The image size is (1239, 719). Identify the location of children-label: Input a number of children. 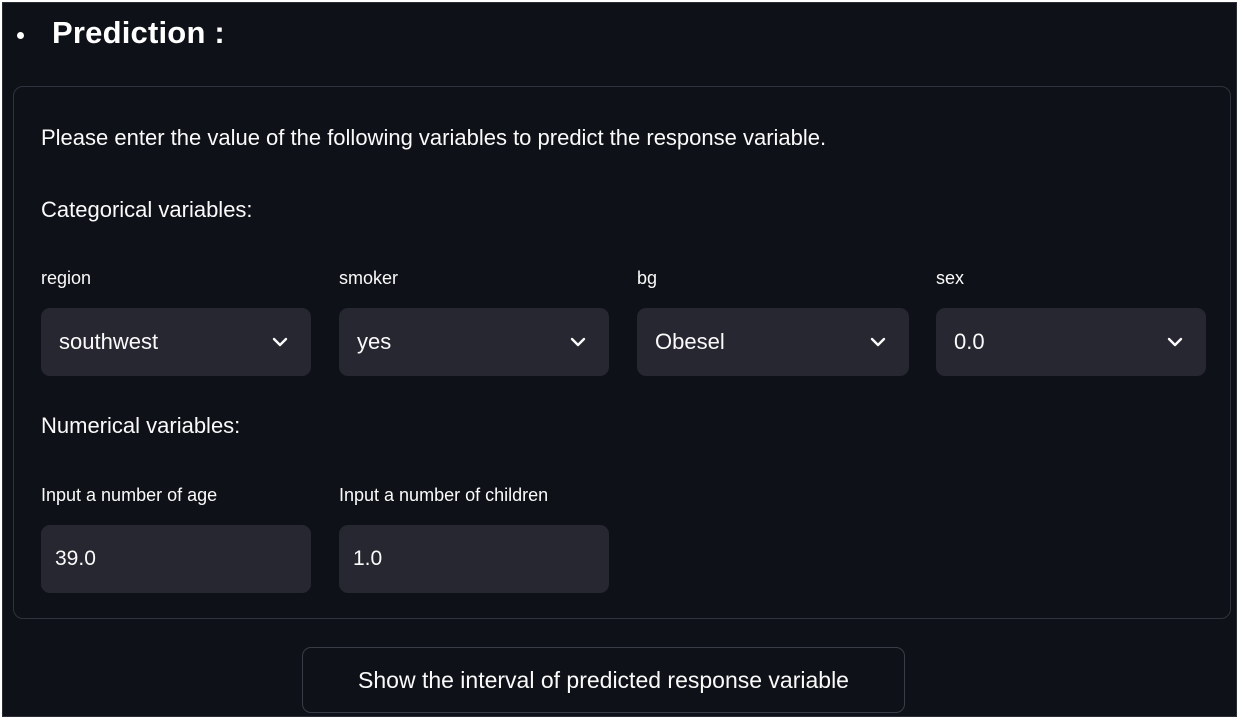
(444, 495).